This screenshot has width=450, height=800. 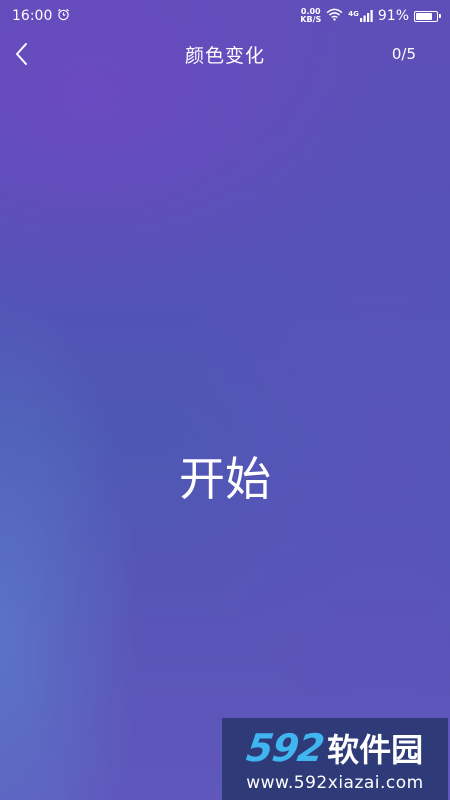 I want to click on net-speed: 0.00 KB/S, so click(x=310, y=16).